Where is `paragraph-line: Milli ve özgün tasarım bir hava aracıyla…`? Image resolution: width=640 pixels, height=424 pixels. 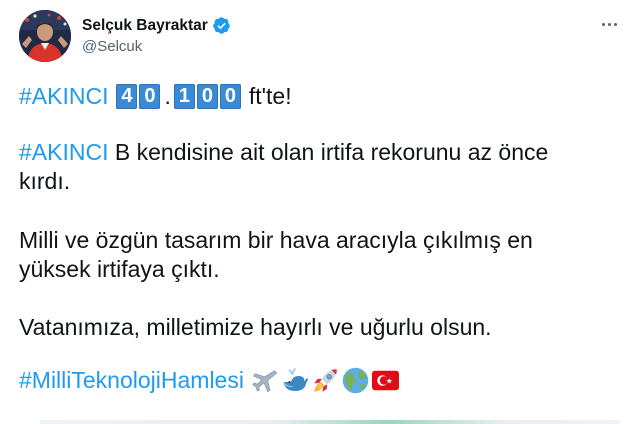
paragraph-line: Milli ve özgün tasarım bir hava aracıyla… is located at coordinates (276, 240).